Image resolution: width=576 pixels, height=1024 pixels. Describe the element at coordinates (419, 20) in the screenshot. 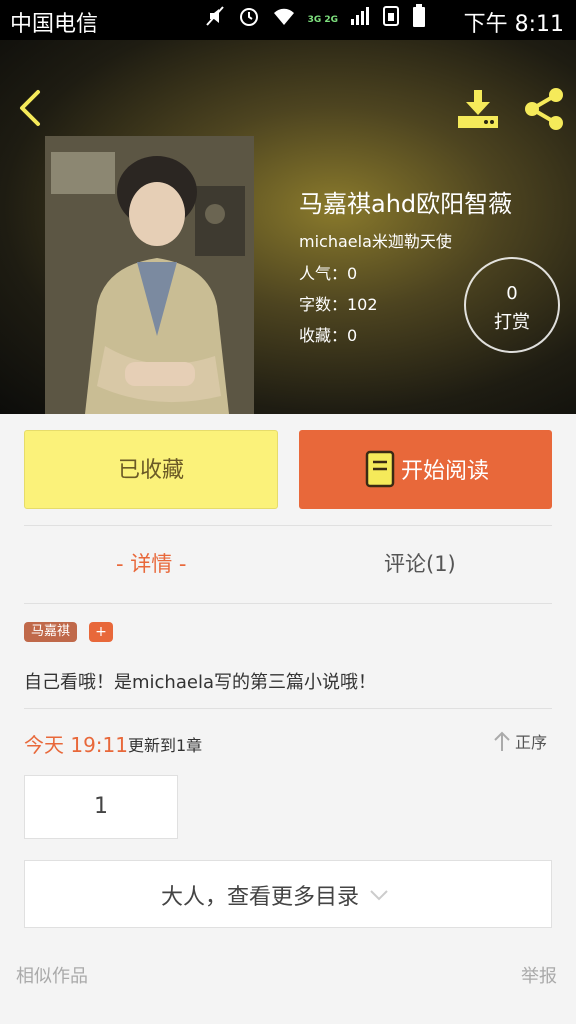

I see `battery-icon` at that location.